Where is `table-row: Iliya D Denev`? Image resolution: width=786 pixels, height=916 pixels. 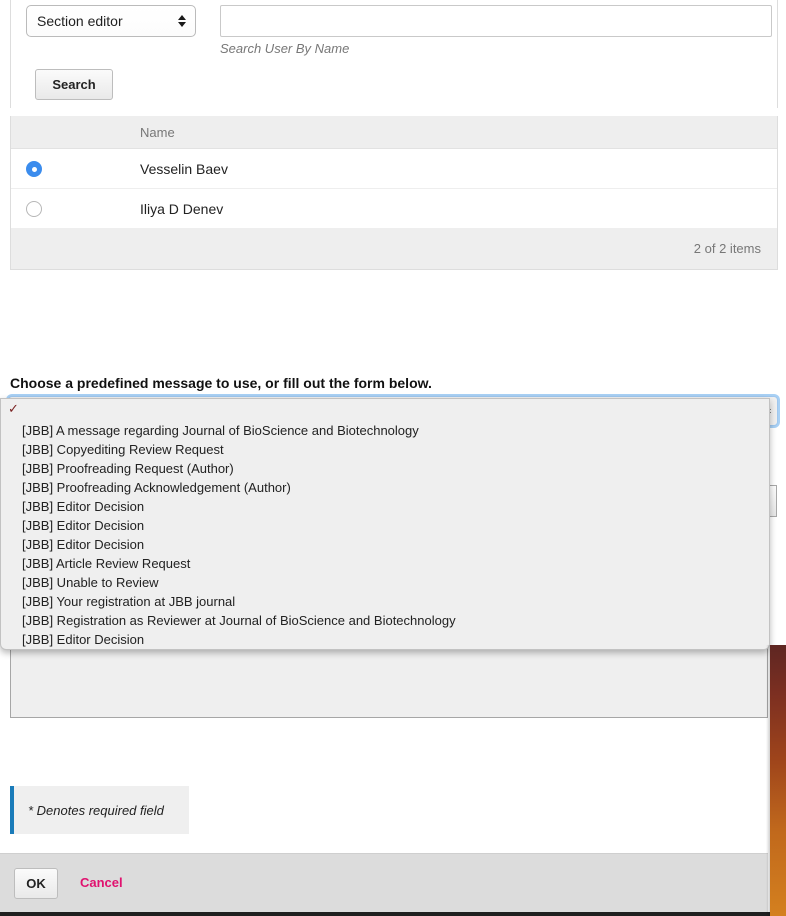
table-row: Iliya D Denev is located at coordinates (394, 209).